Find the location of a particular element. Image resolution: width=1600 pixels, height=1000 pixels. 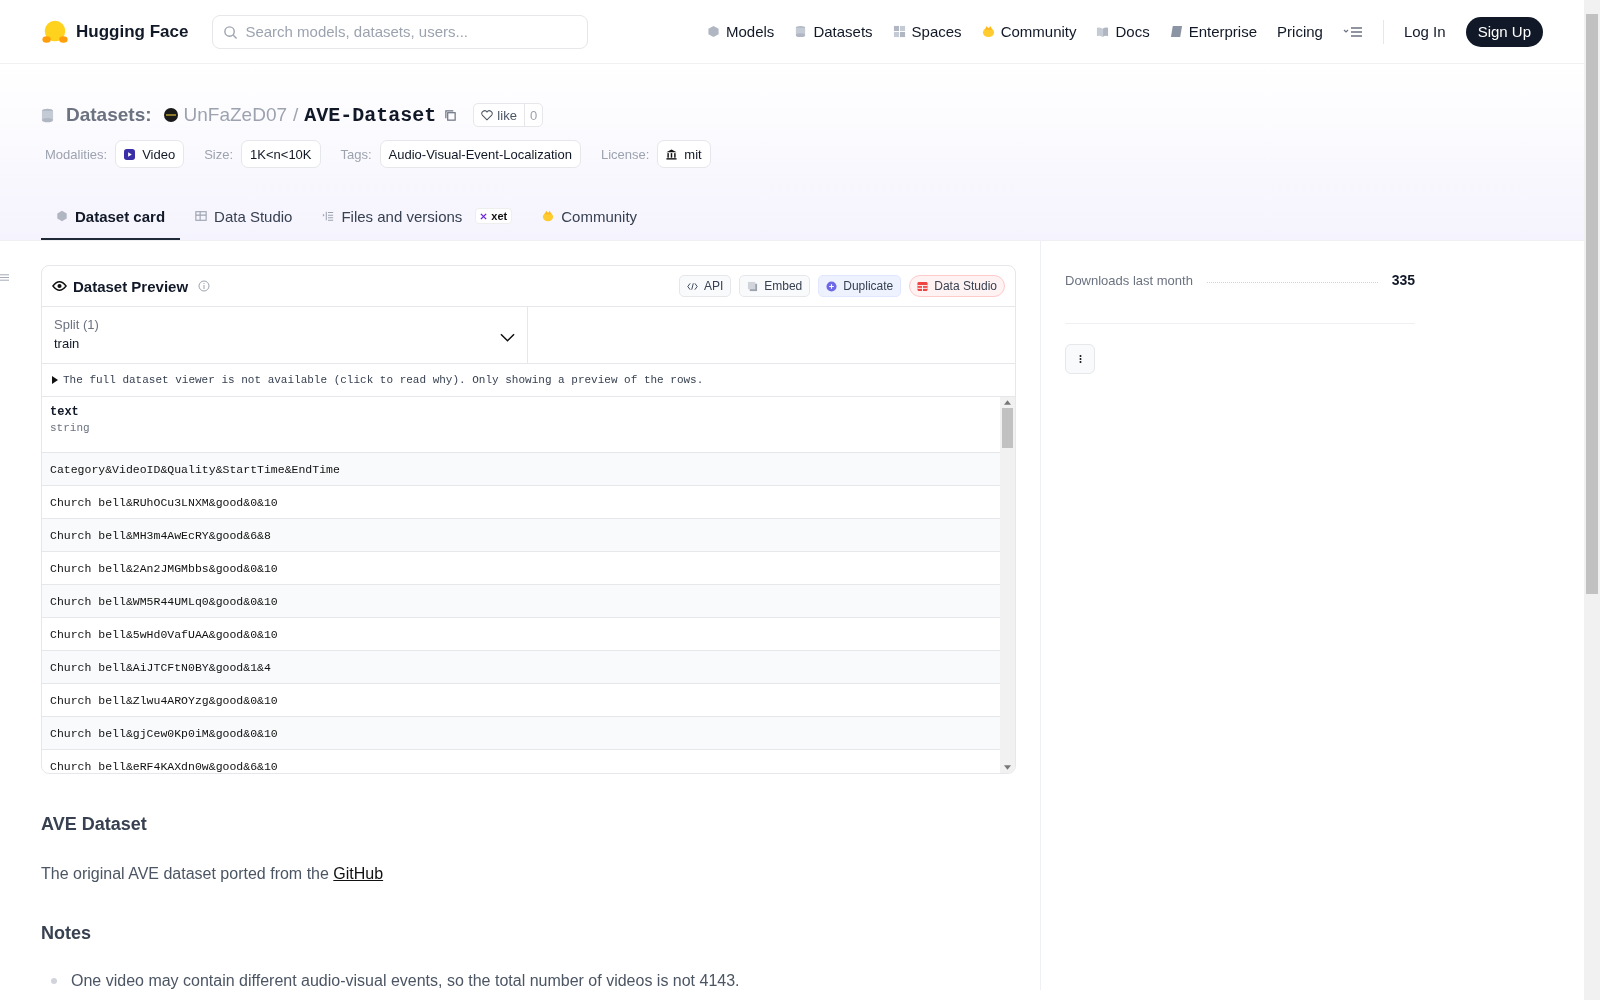

downloads-count: 335 is located at coordinates (1403, 280).